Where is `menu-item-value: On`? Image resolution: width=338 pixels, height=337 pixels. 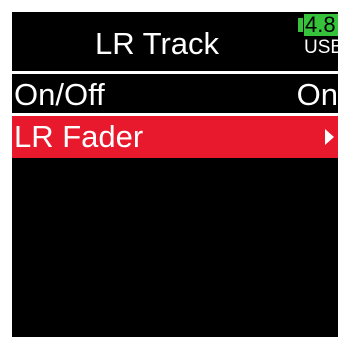 menu-item-value: On is located at coordinates (317, 94).